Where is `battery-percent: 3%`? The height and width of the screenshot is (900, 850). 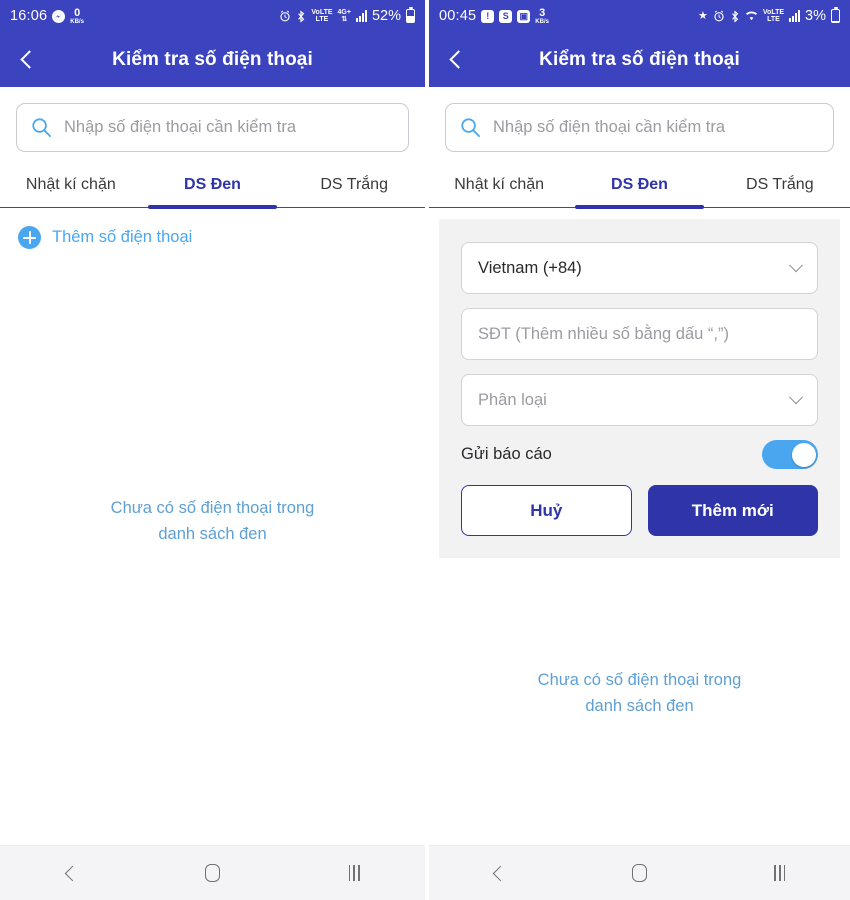 battery-percent: 3% is located at coordinates (815, 16).